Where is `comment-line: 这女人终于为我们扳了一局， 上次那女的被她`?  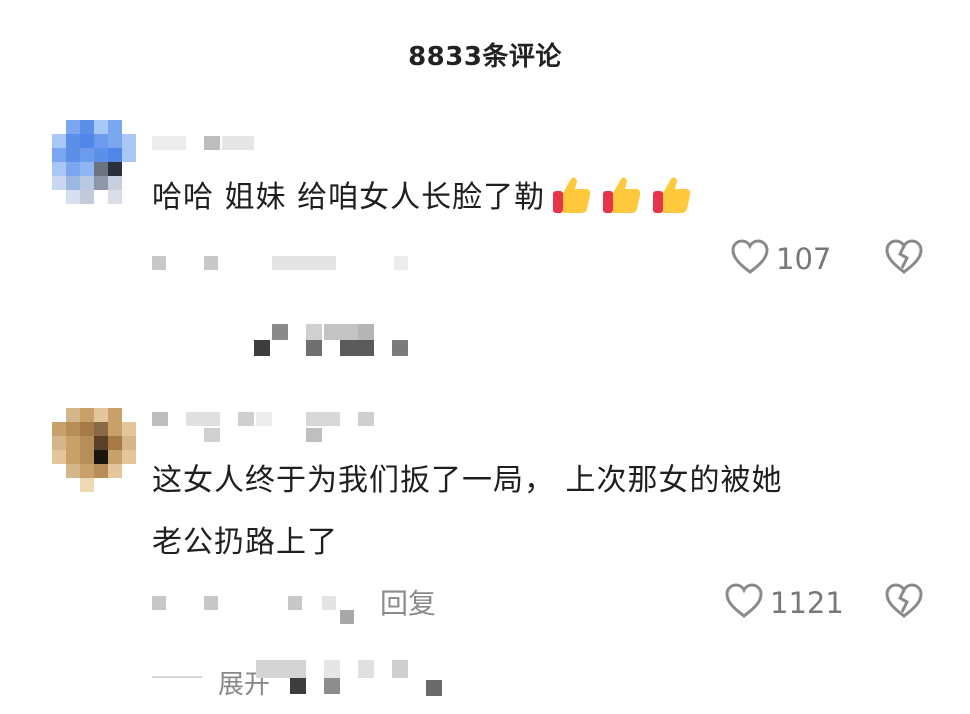 comment-line: 这女人终于为我们扳了一局， 上次那女的被她 is located at coordinates (467, 480).